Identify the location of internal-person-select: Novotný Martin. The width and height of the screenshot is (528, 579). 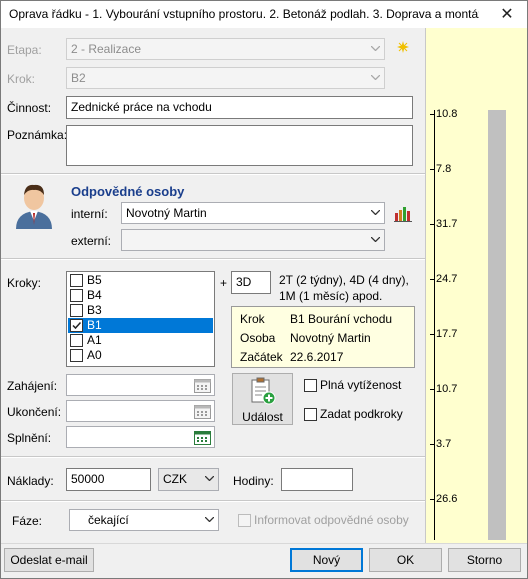
(253, 213).